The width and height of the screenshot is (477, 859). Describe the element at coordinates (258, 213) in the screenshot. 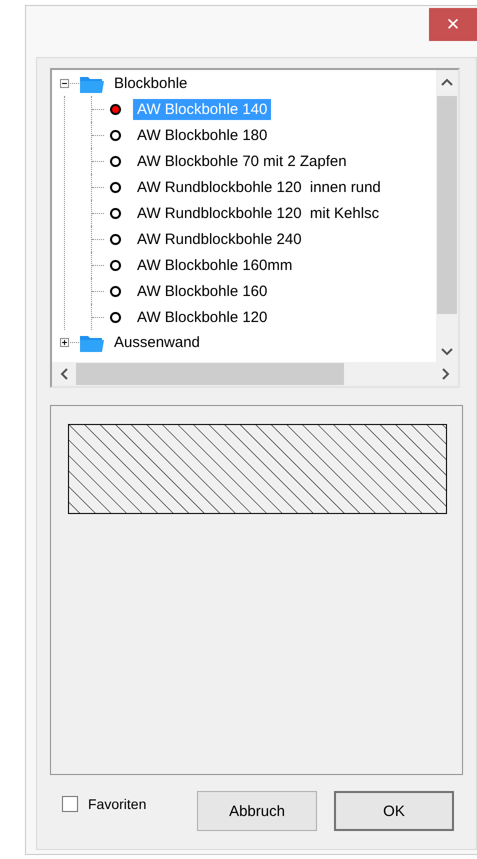

I see `tree-item: AW Rundblockbohle 120 mit Kehlsc` at that location.